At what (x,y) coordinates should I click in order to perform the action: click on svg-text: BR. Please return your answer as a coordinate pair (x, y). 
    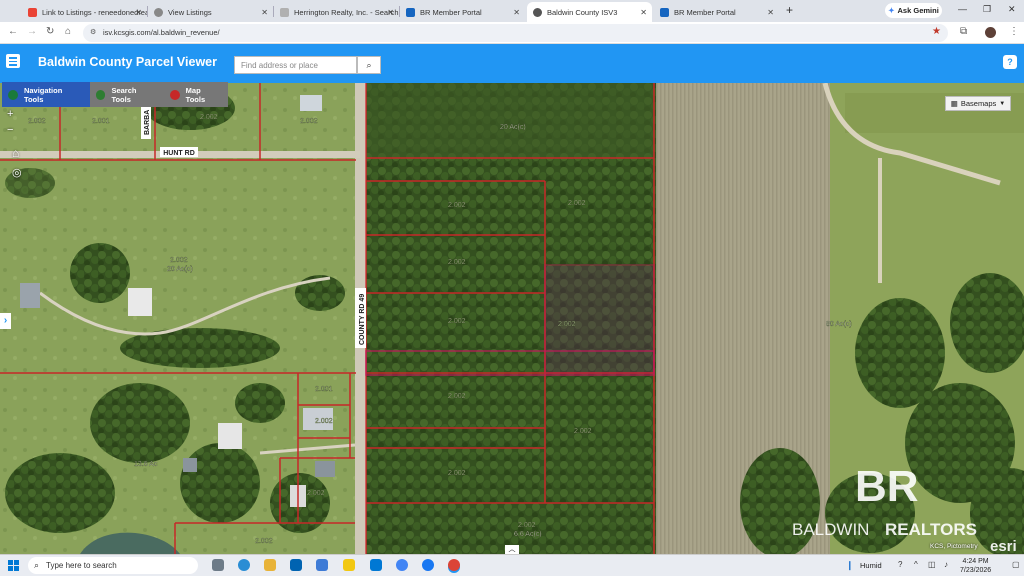
    Looking at the image, I should click on (887, 486).